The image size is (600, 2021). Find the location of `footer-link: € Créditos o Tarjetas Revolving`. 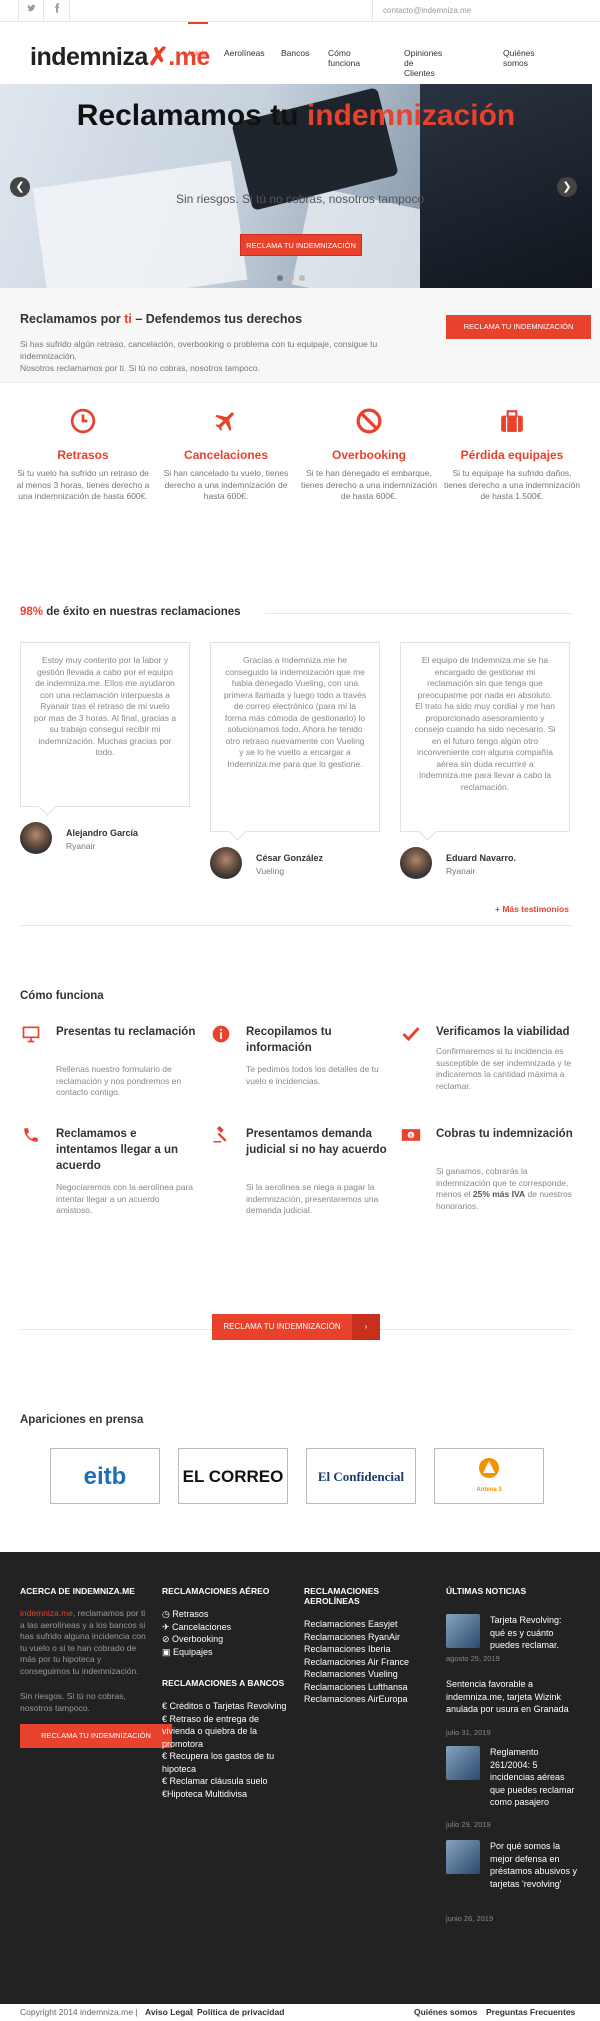

footer-link: € Créditos o Tarjetas Revolving is located at coordinates (227, 1706).